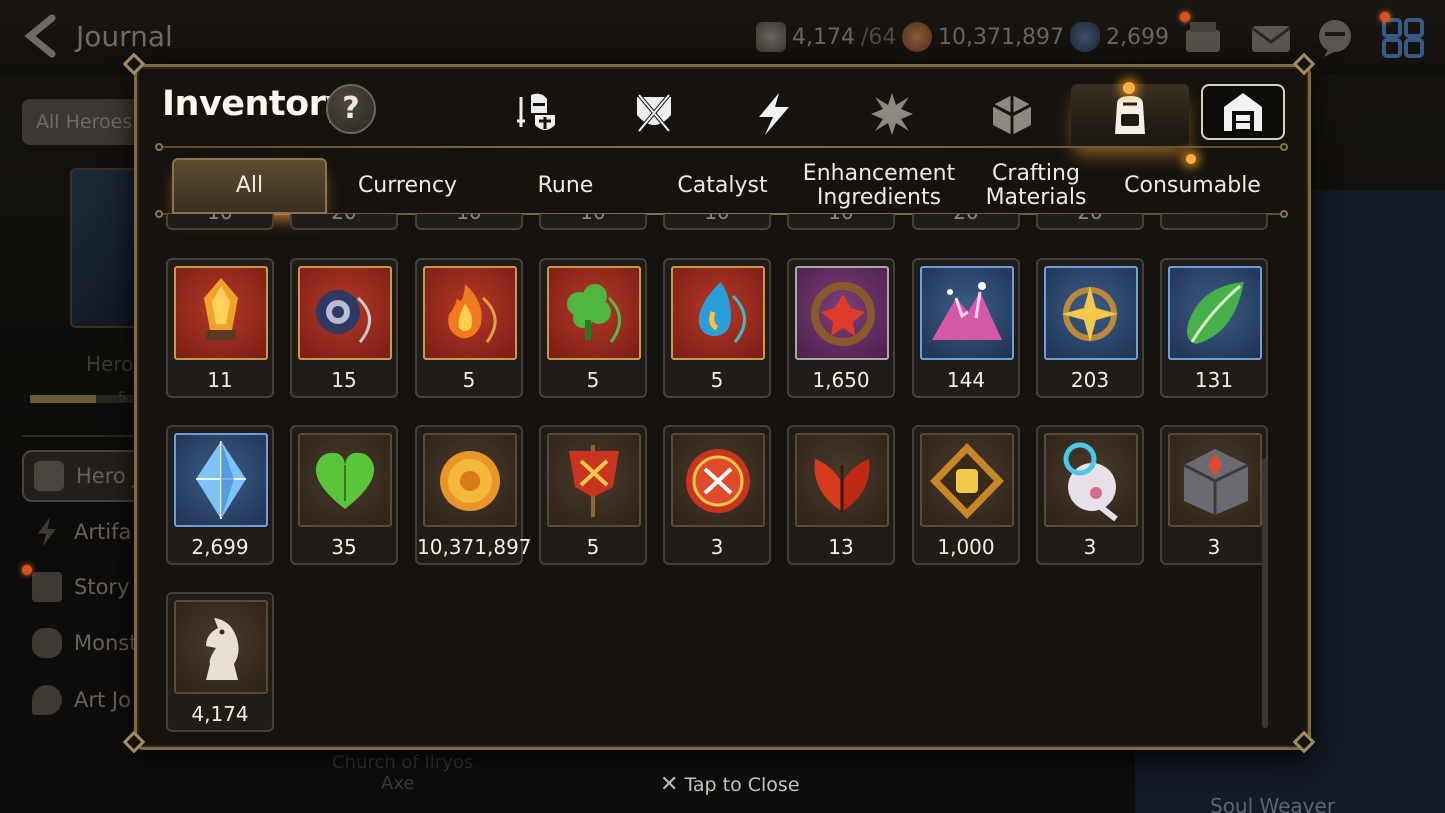  I want to click on tab-equipment, so click(654, 114).